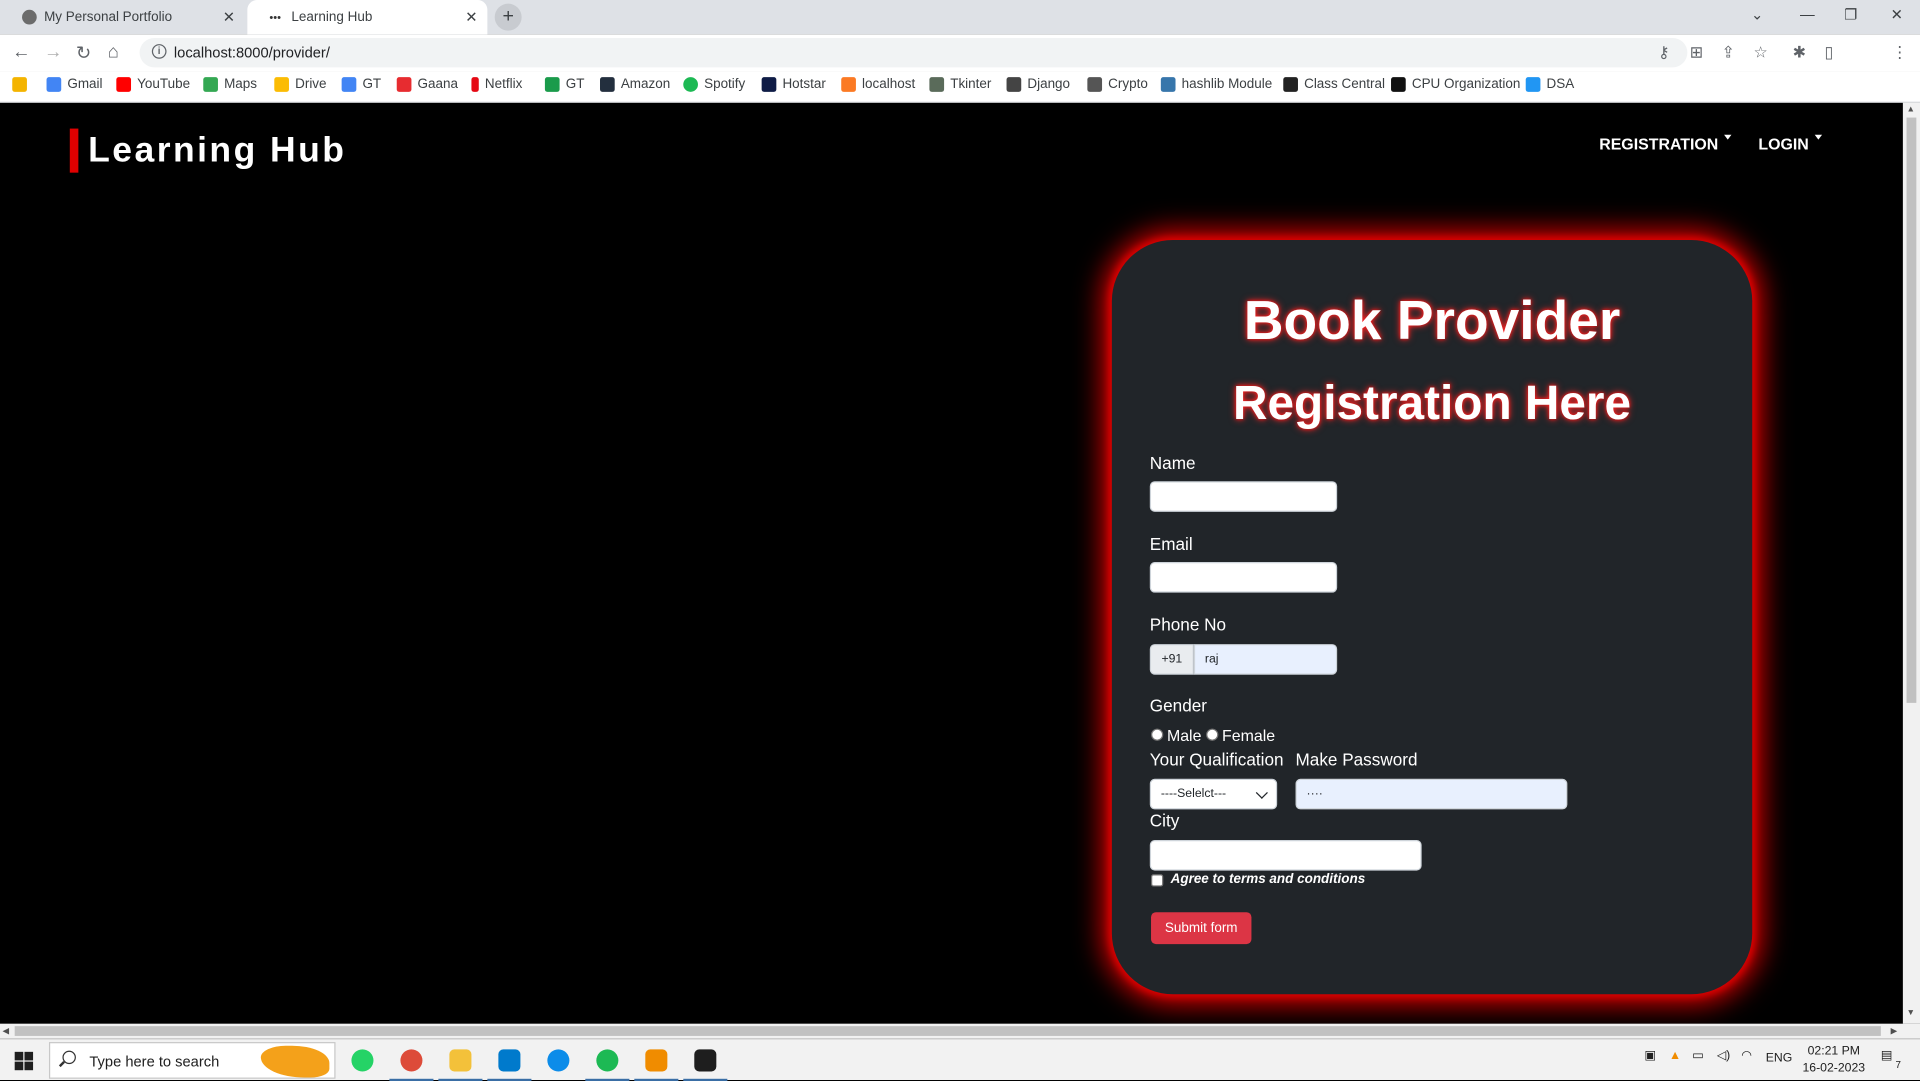  What do you see at coordinates (1911, 1013) in the screenshot?
I see `scroll-down-icon: ▼` at bounding box center [1911, 1013].